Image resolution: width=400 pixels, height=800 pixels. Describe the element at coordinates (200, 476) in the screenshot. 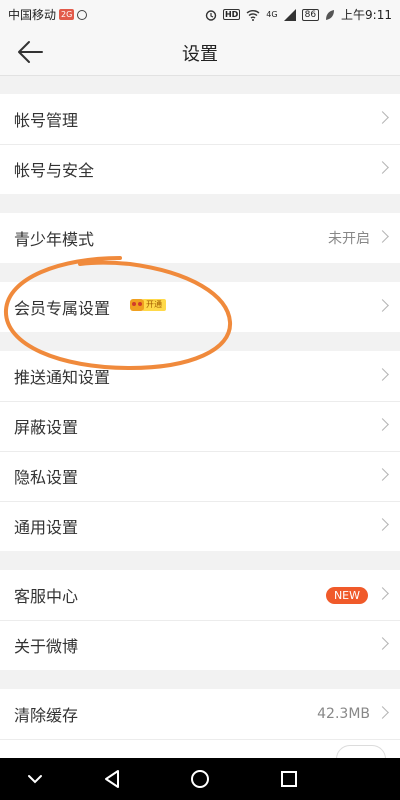

I see `settings-item-privacy: 隐私设置` at that location.